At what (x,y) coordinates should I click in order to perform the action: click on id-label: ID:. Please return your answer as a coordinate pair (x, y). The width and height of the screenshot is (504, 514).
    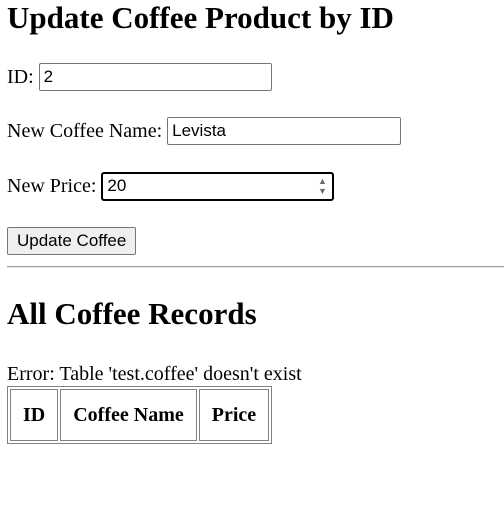
    Looking at the image, I should click on (20, 76).